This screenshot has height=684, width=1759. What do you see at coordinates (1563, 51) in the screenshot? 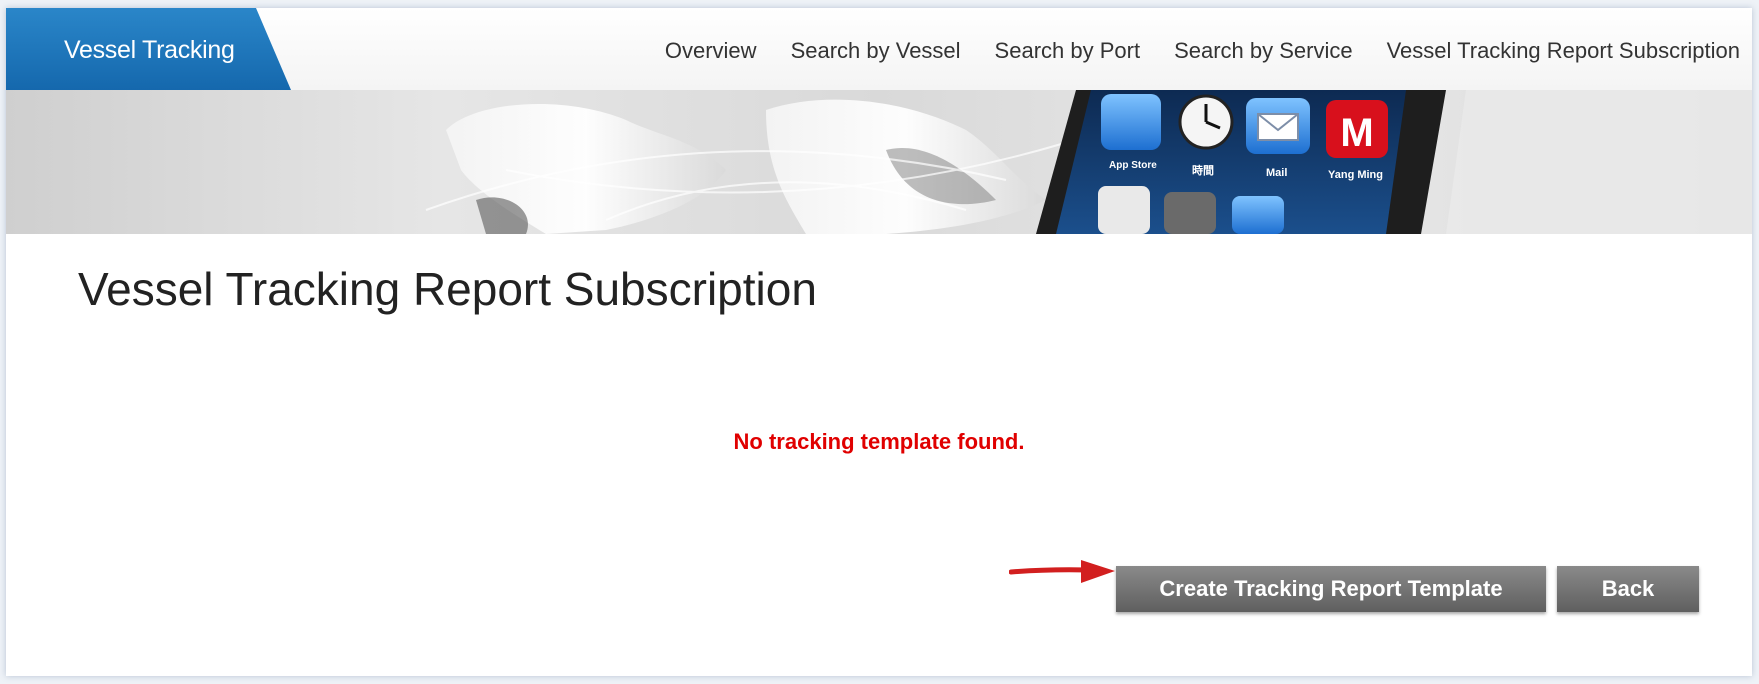
I see `nav-report-subscription: Vessel Tracking Report Subscription` at bounding box center [1563, 51].